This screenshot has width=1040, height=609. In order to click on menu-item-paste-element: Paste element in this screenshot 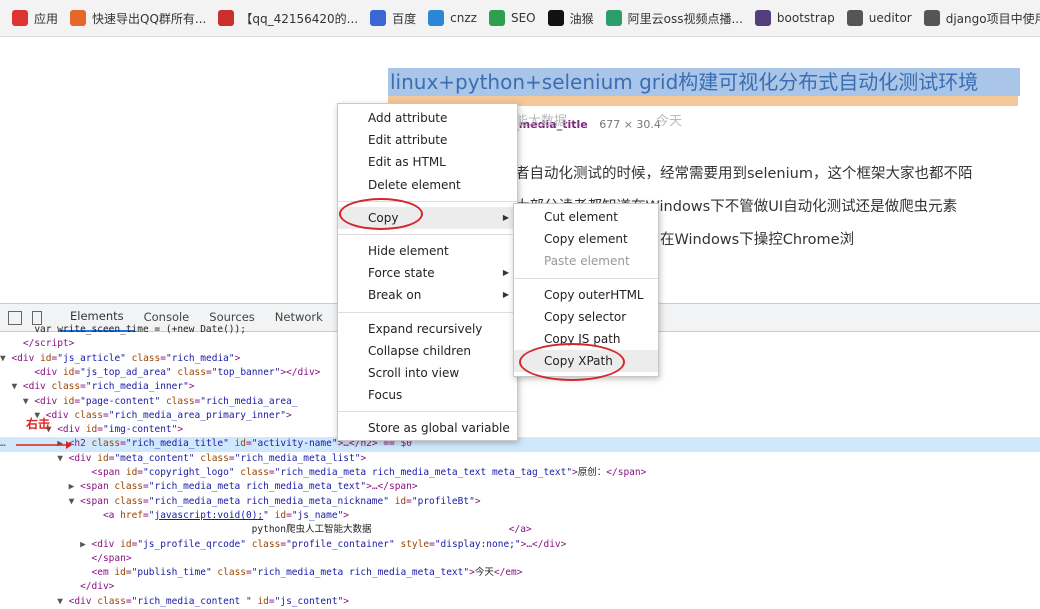, I will do `click(586, 261)`.